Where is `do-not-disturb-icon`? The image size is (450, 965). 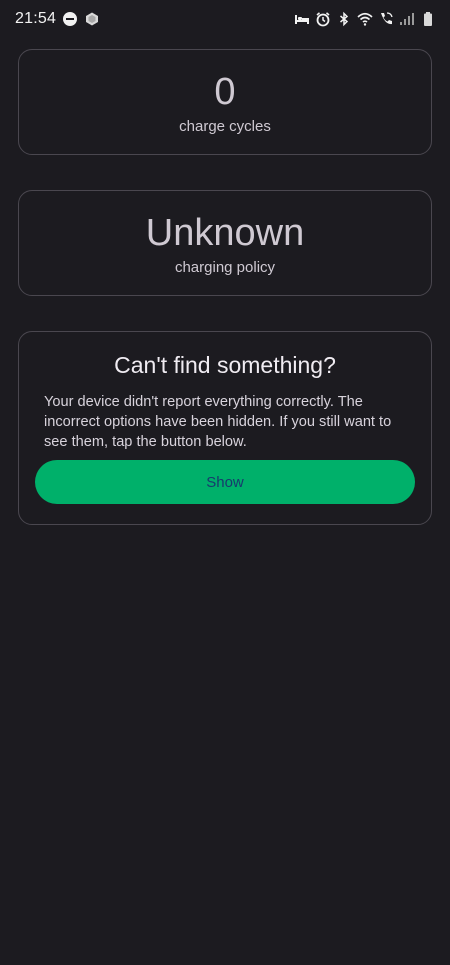 do-not-disturb-icon is located at coordinates (70, 19).